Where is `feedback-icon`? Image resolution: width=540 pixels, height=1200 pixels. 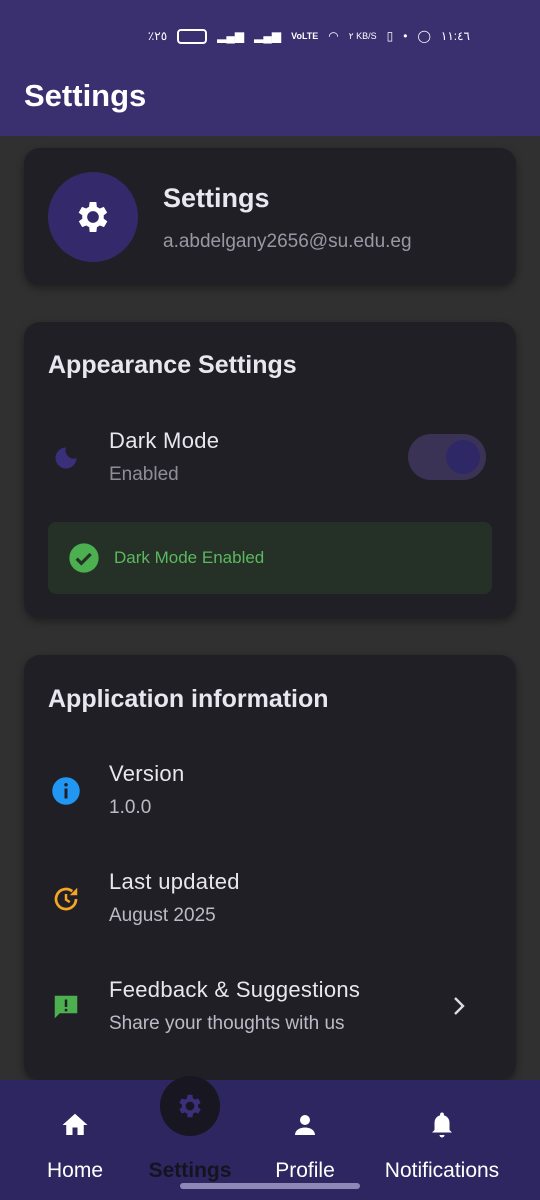 feedback-icon is located at coordinates (66, 1007).